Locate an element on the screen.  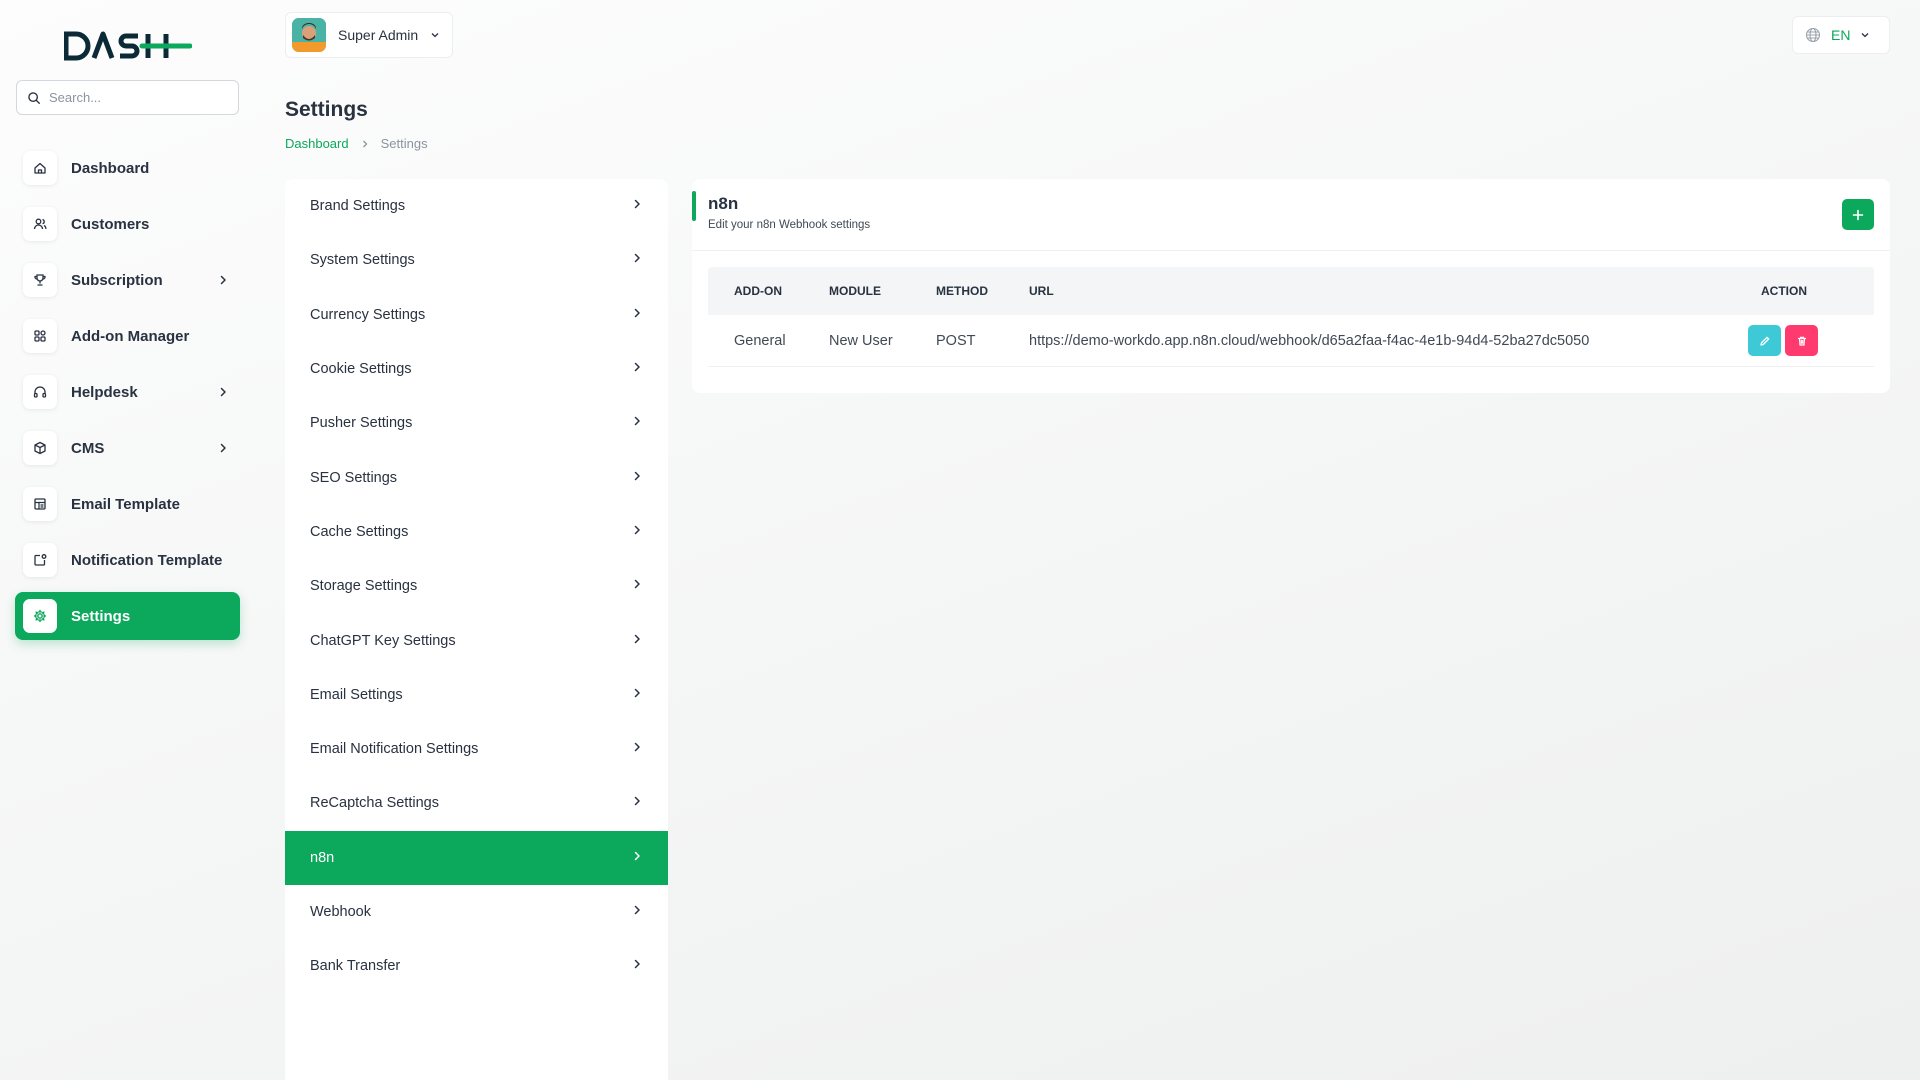
sidebar-item-customers: Customers is located at coordinates (127, 224).